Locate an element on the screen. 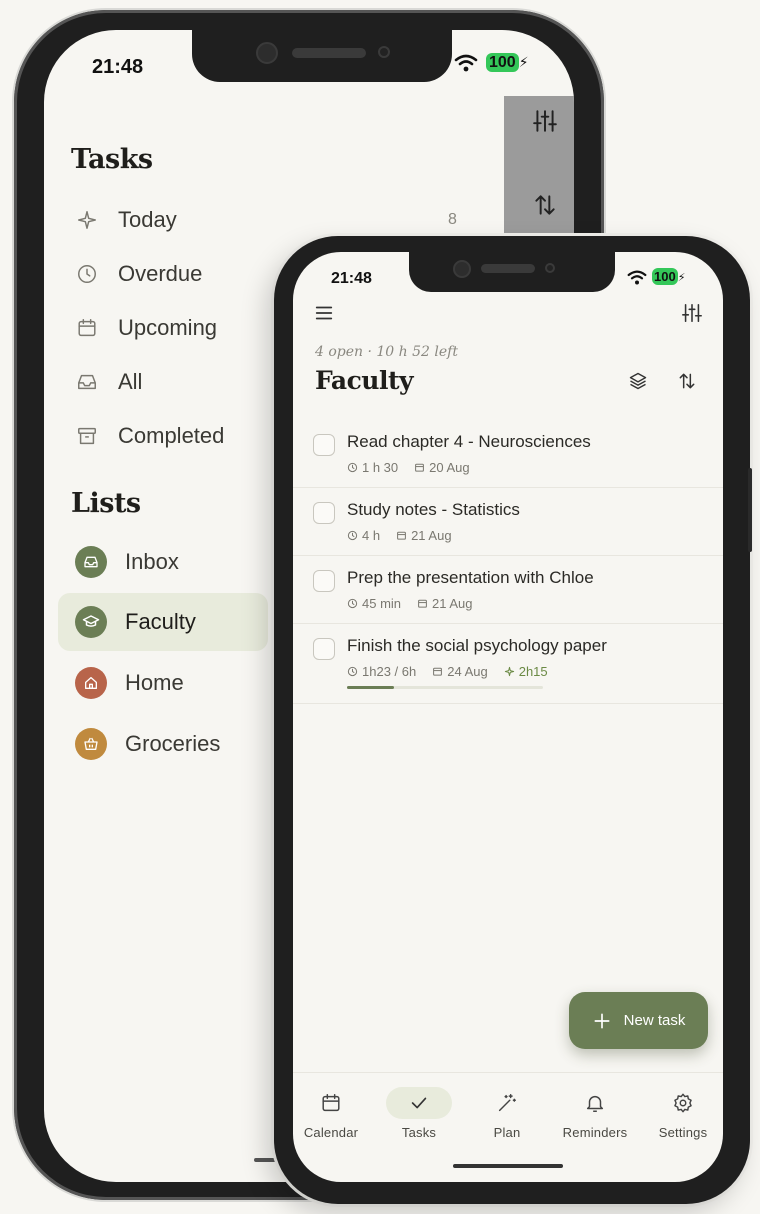 The image size is (760, 1214). task-row: Study notes - Statistics 4 h 21 Aug is located at coordinates (508, 522).